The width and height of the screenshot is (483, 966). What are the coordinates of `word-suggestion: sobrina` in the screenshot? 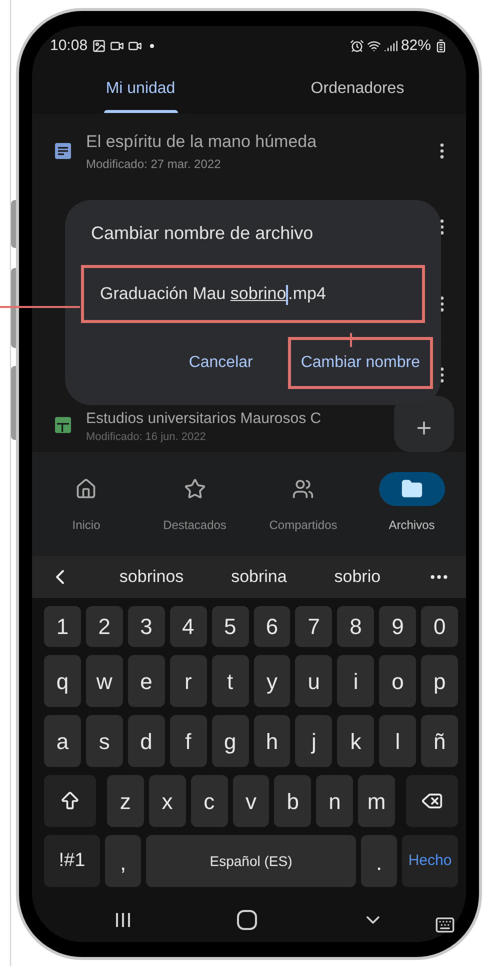 It's located at (259, 577).